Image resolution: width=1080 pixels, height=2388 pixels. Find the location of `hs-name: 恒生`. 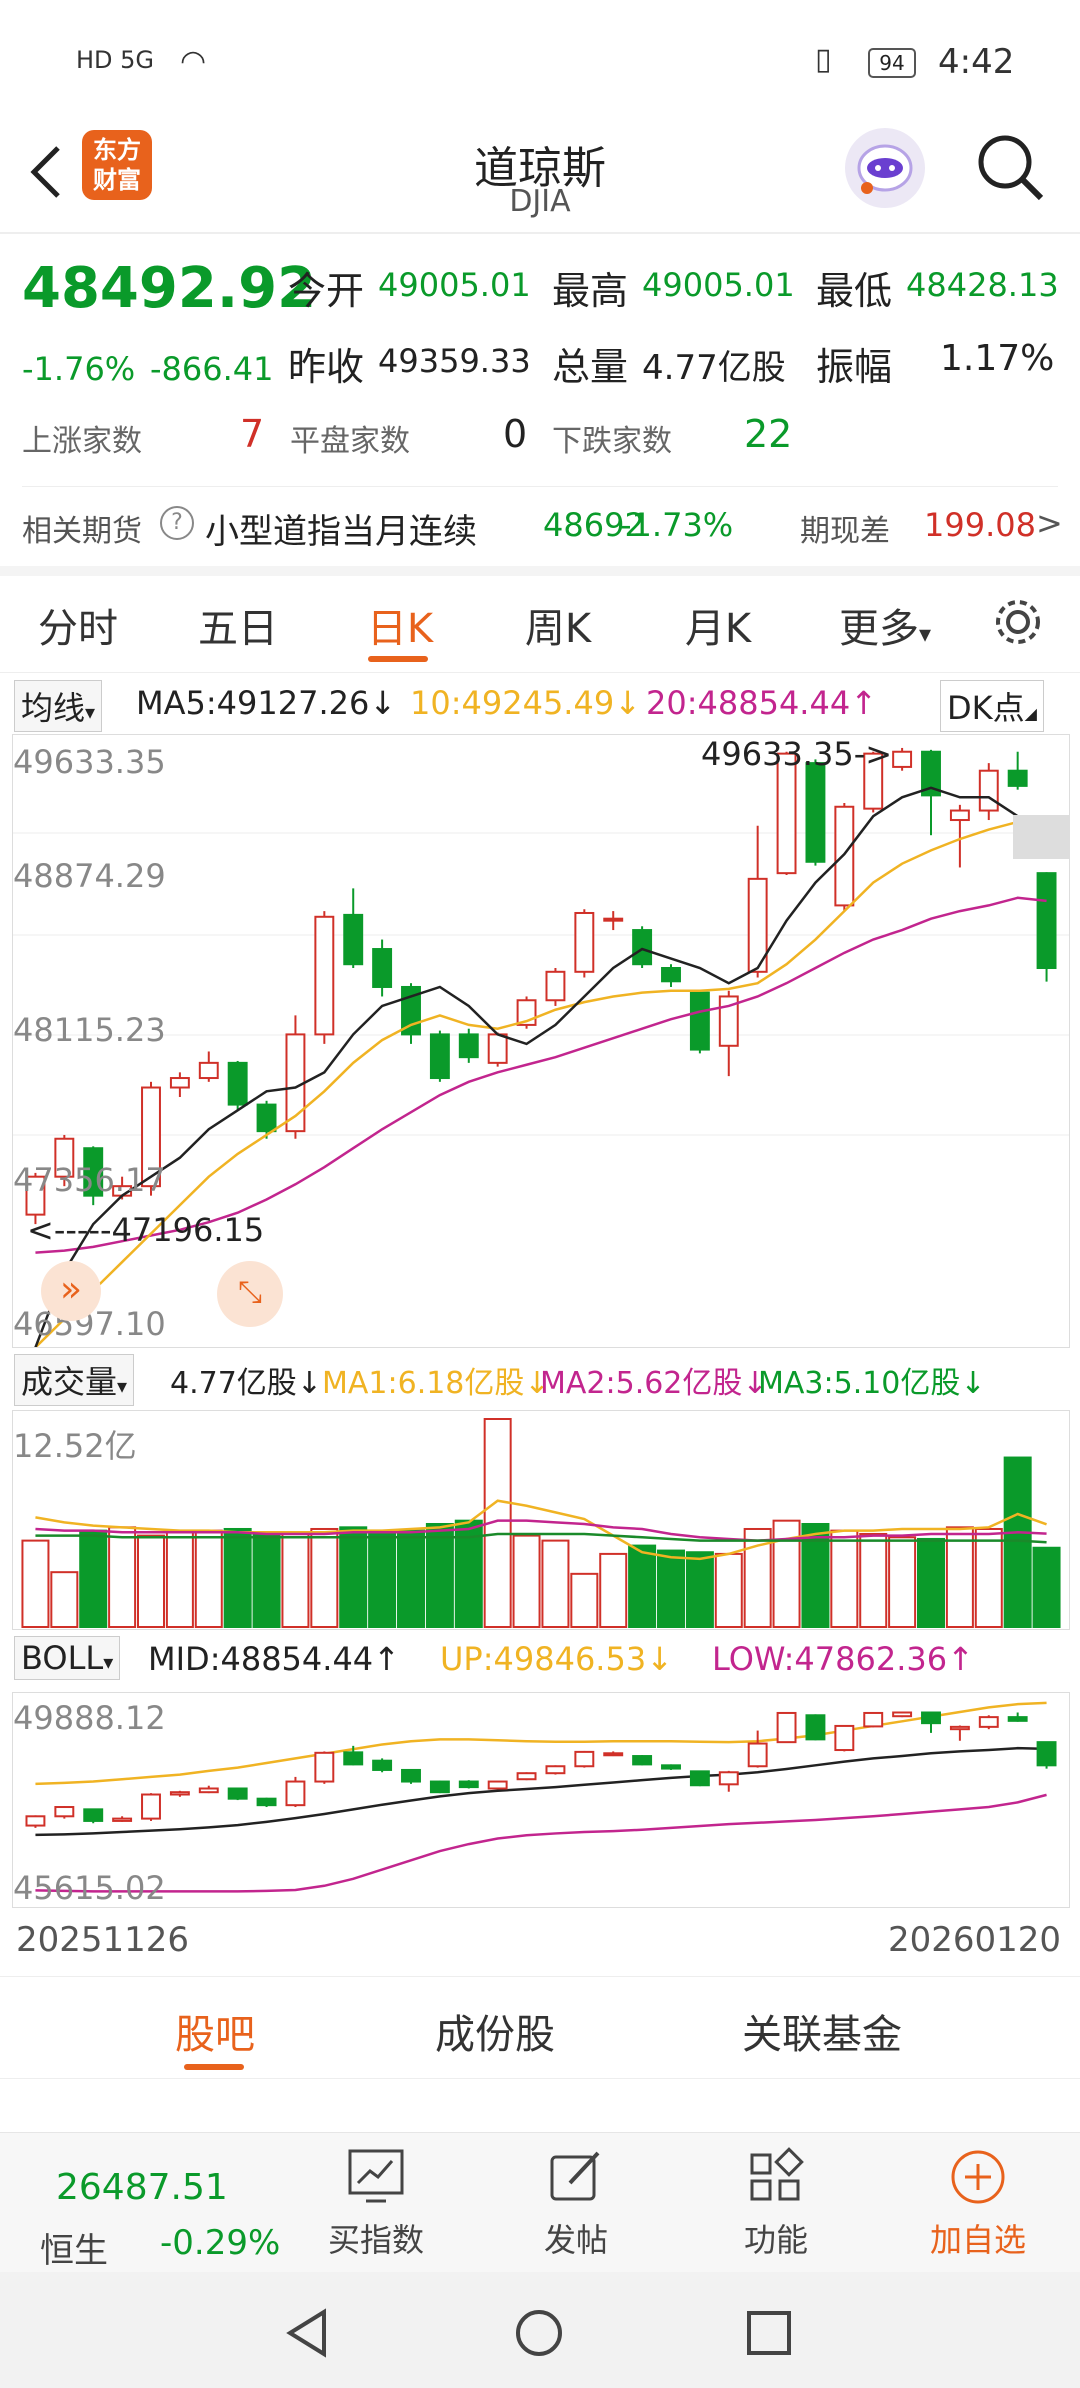

hs-name: 恒生 is located at coordinates (74, 2251).